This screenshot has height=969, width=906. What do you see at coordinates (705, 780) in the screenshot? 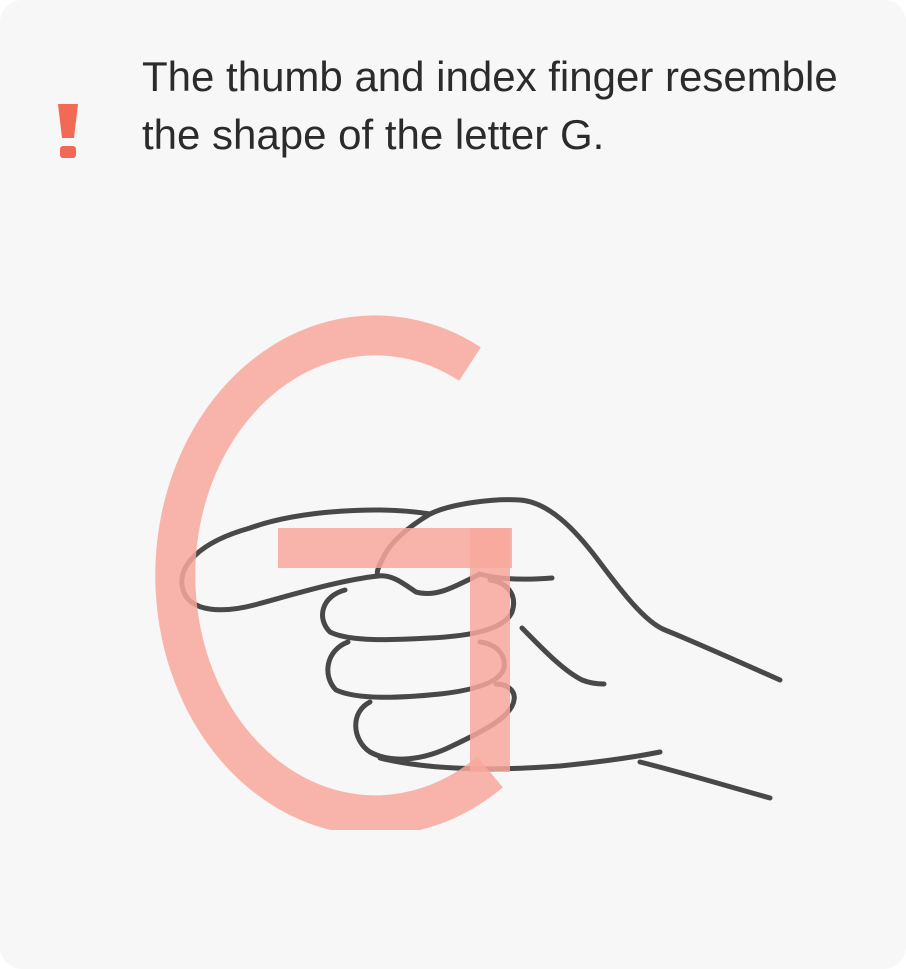
I see `wrist-line` at bounding box center [705, 780].